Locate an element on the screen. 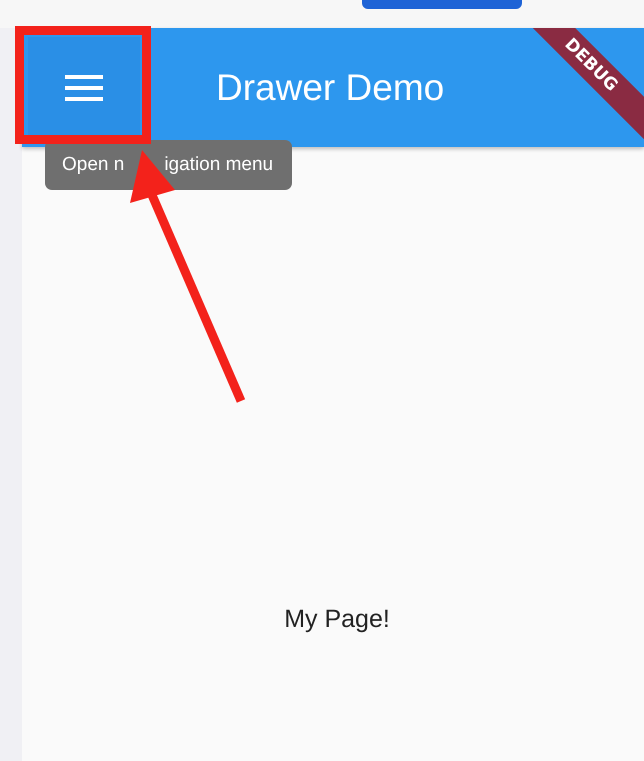 Image resolution: width=644 pixels, height=761 pixels. tooltip-text: Open n is located at coordinates (93, 165).